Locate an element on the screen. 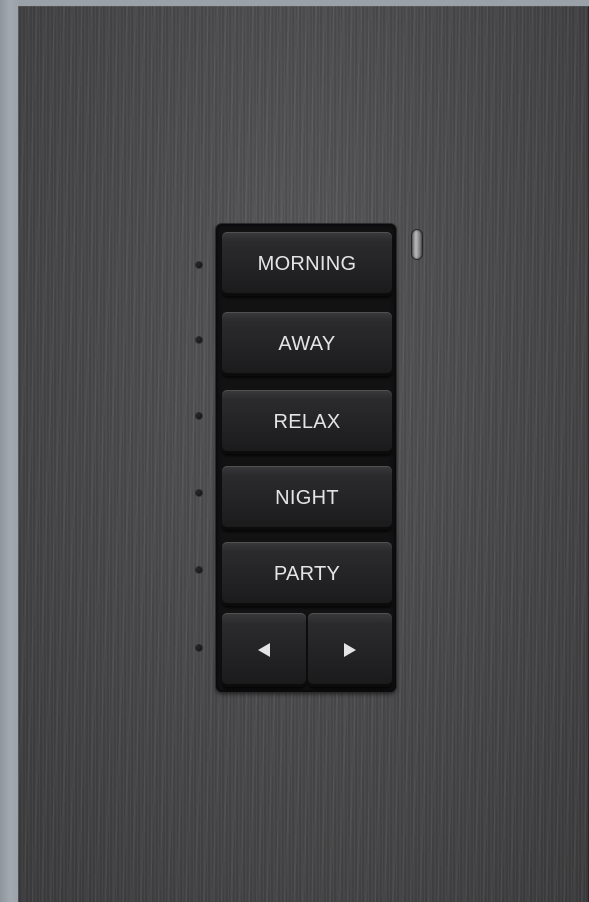 The width and height of the screenshot is (589, 902). raise-lower-rocker is located at coordinates (307, 650).